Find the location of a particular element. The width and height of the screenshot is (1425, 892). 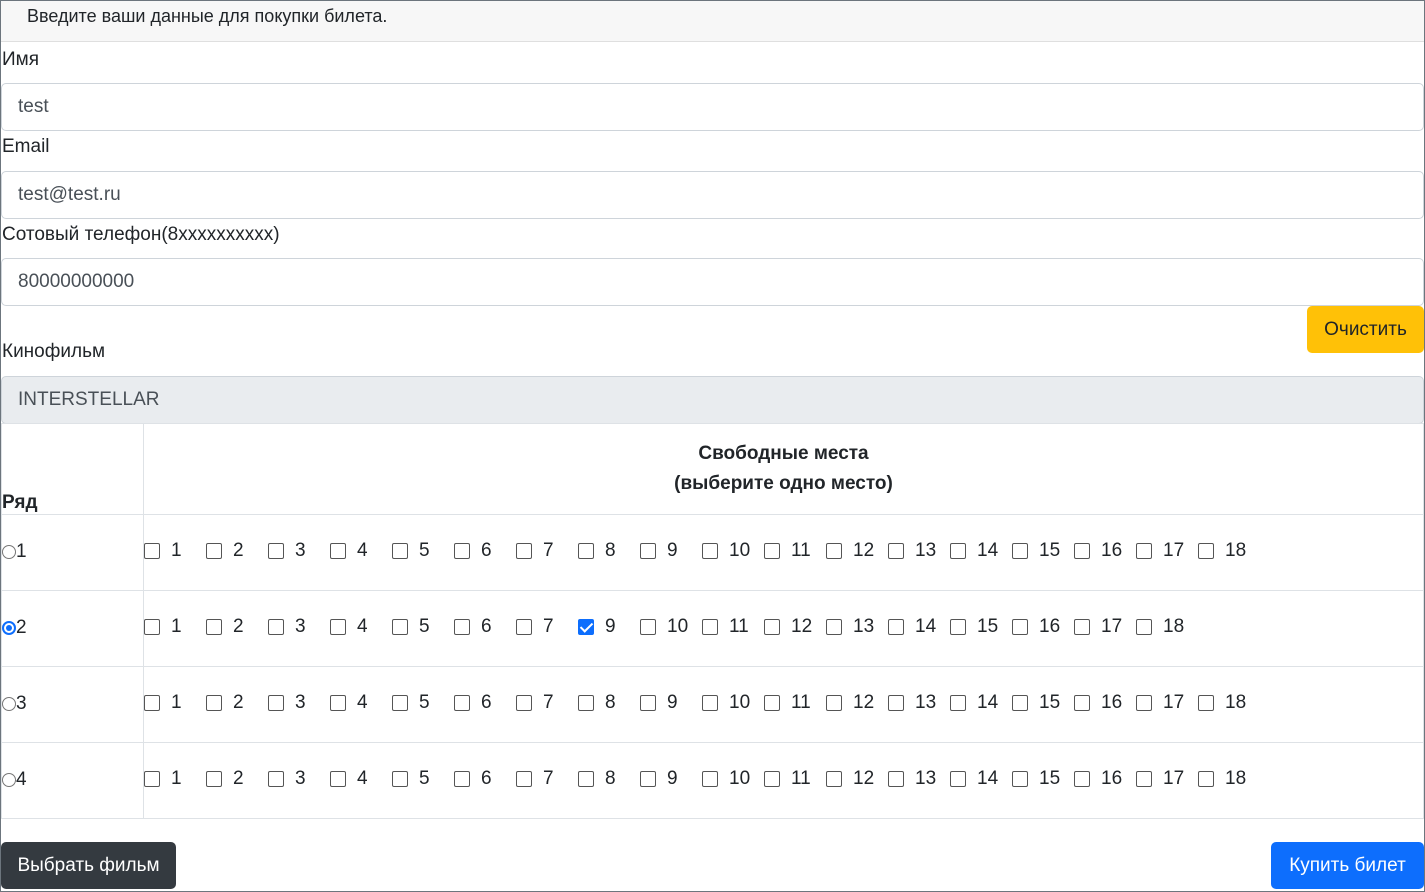

phone-input is located at coordinates (712, 282).